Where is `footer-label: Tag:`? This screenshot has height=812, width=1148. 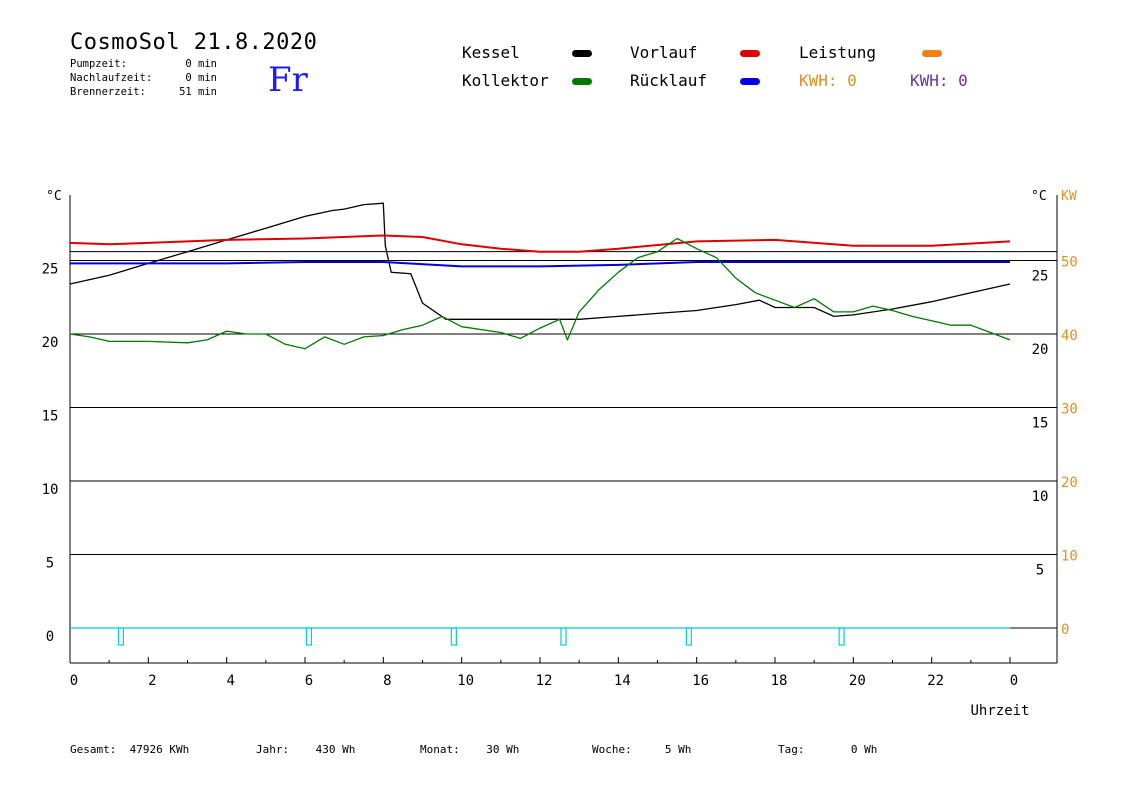
footer-label: Tag: is located at coordinates (791, 749).